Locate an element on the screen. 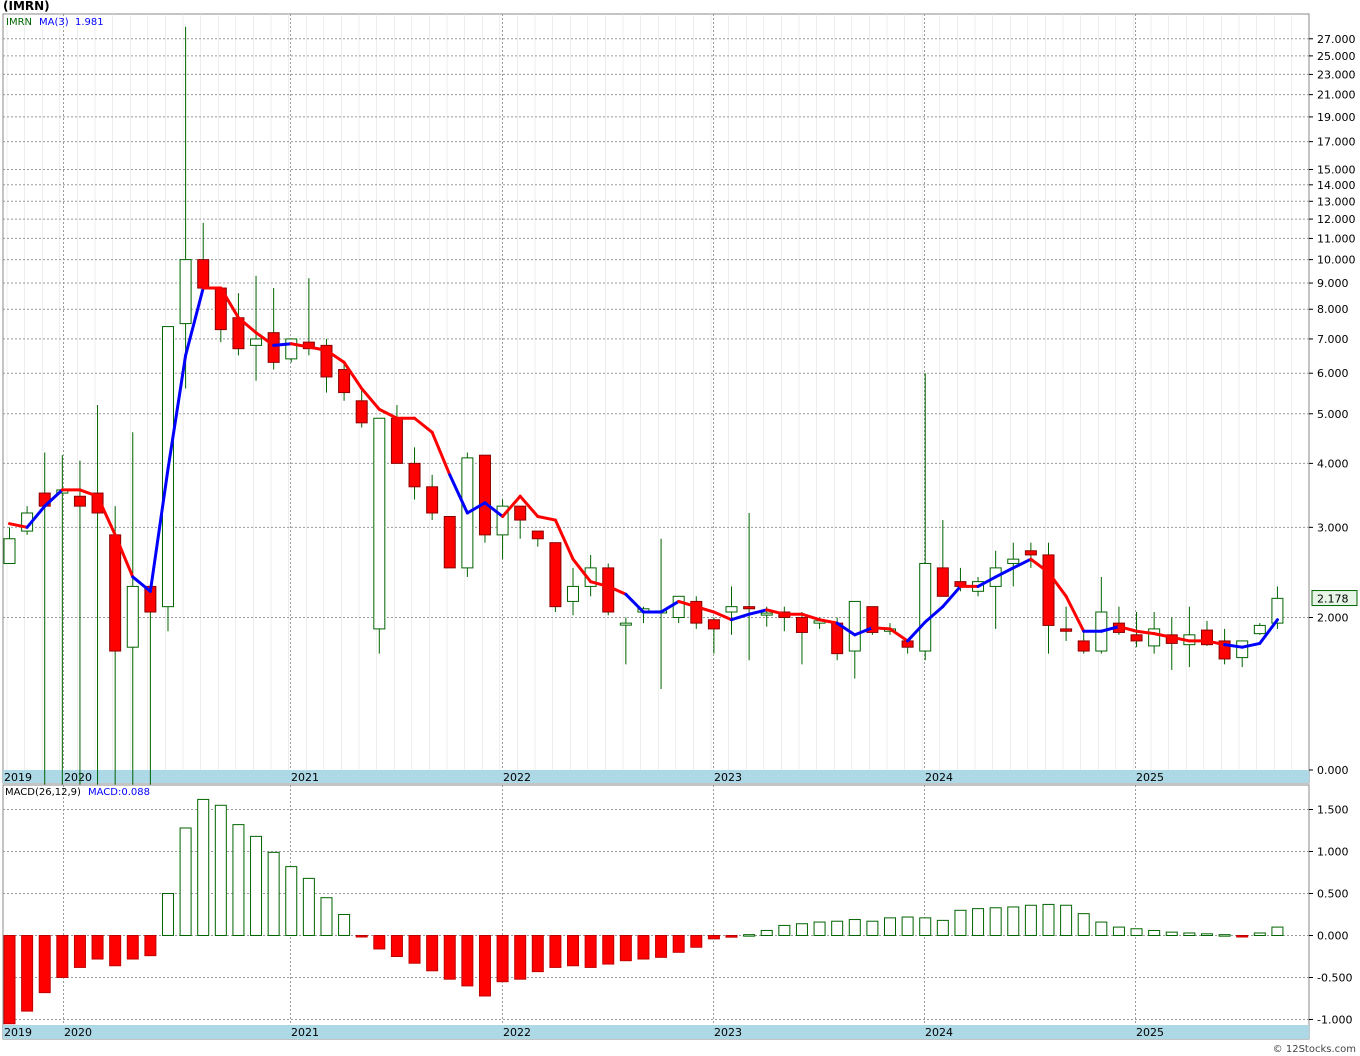 This screenshot has width=1360, height=1056. price-tick-label: 5.000 is located at coordinates (1333, 414).